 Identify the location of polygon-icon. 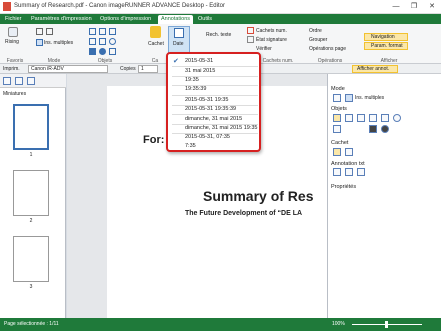
(112, 51).